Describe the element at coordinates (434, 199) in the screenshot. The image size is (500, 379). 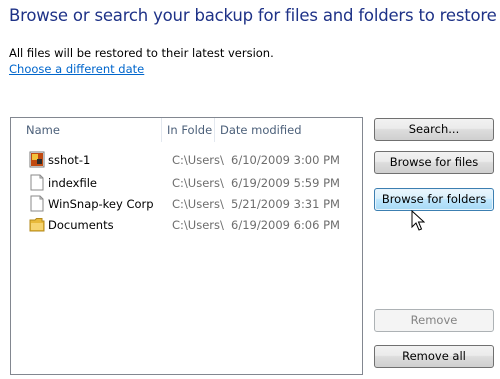
I see `browse-for-folders-button: Browse for folders` at that location.